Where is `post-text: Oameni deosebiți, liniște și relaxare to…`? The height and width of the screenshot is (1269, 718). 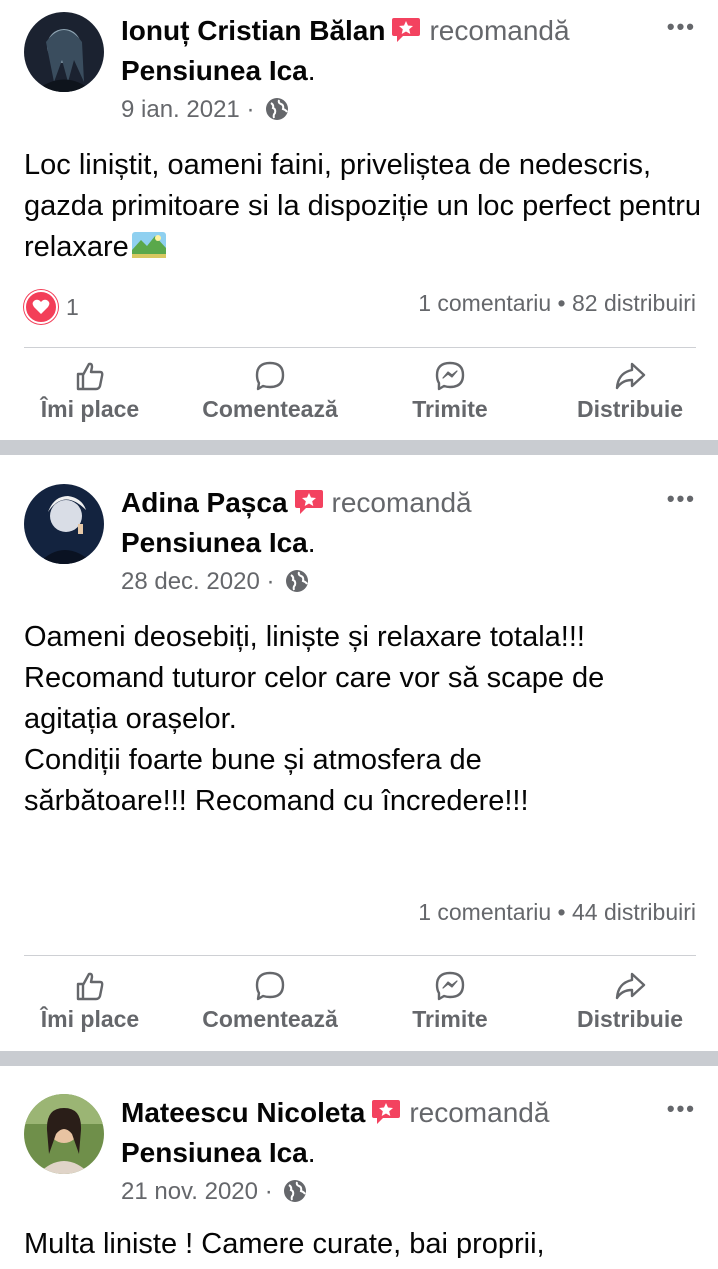
post-text: Oameni deosebiți, liniște și relaxare to… is located at coordinates (314, 719).